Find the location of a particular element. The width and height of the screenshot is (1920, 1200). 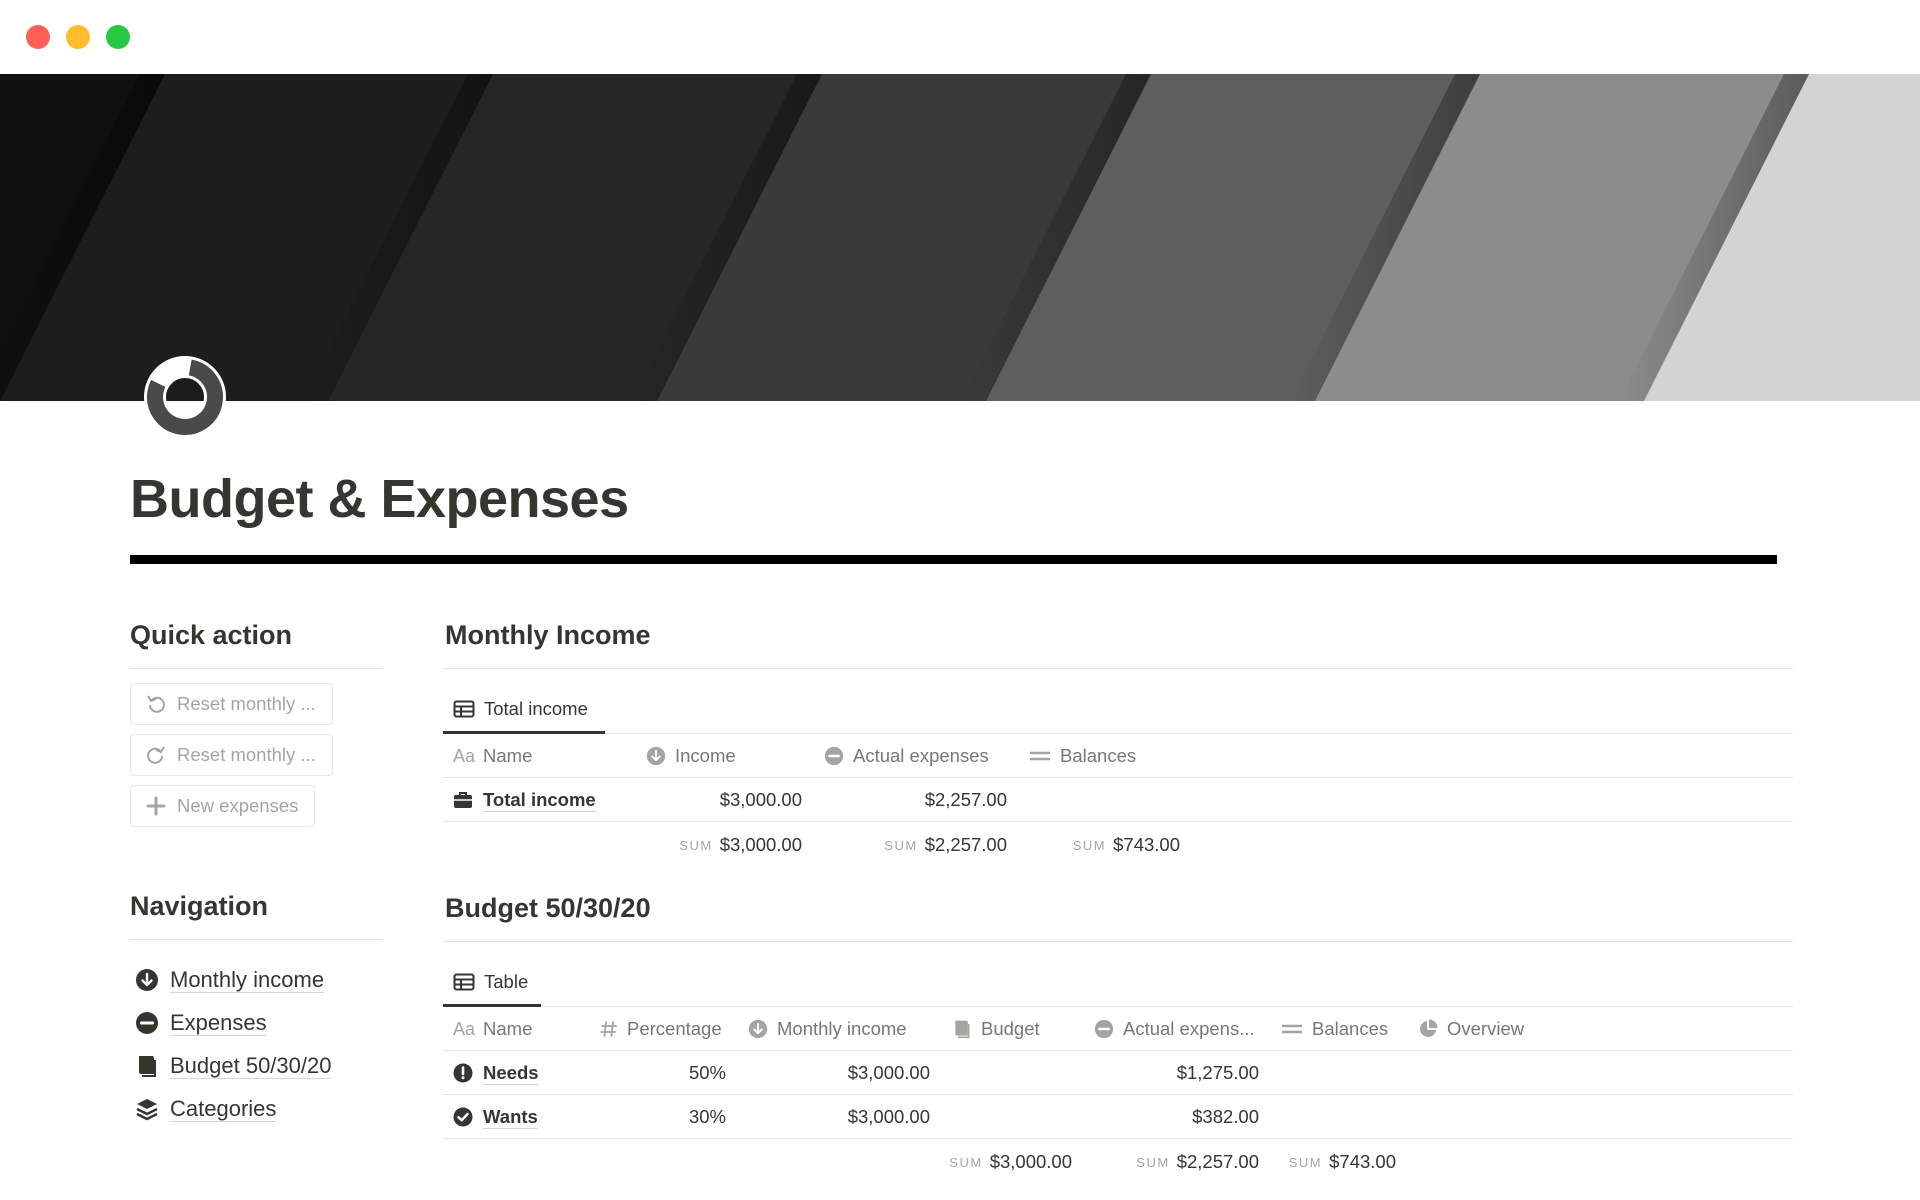

nav-item-budget: Budget 50/30/20 is located at coordinates (256, 1065).